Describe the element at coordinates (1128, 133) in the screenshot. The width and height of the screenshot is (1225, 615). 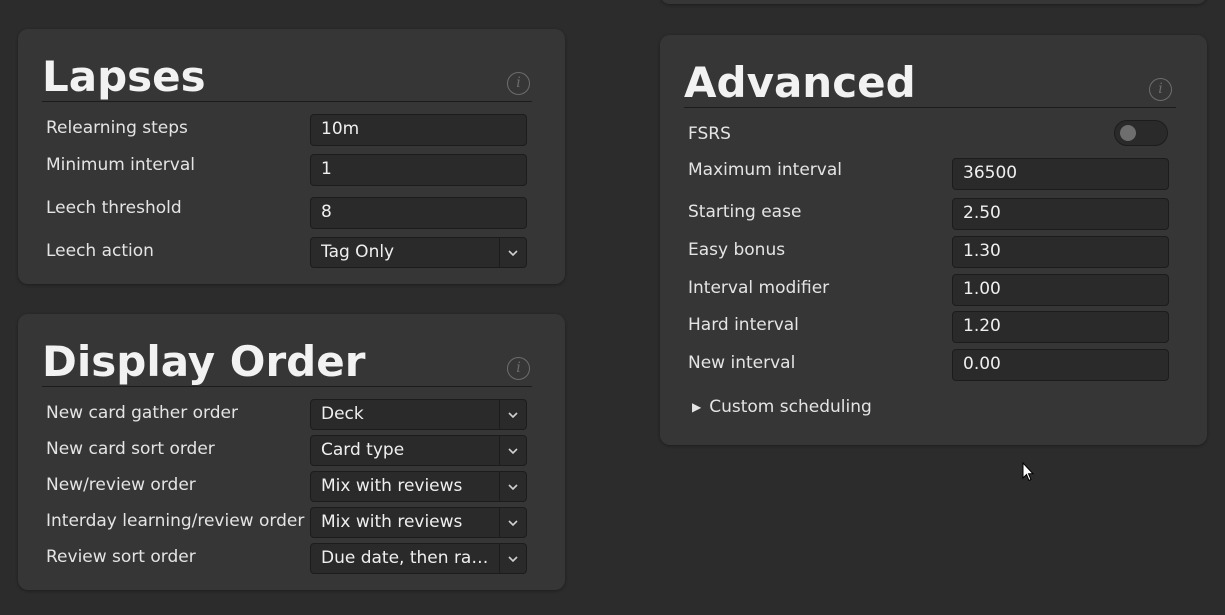
I see `fsrs-toggle-knob` at that location.